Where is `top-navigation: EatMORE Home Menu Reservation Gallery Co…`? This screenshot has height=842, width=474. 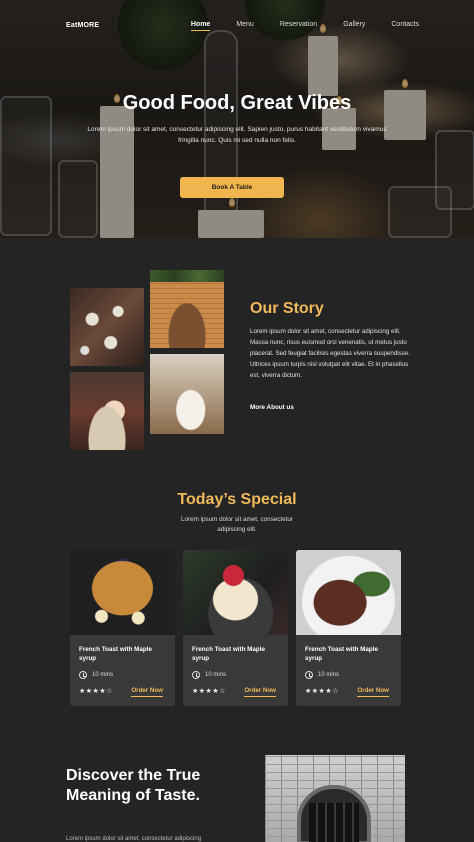
top-navigation: EatMORE Home Menu Reservation Gallery Co… is located at coordinates (237, 26).